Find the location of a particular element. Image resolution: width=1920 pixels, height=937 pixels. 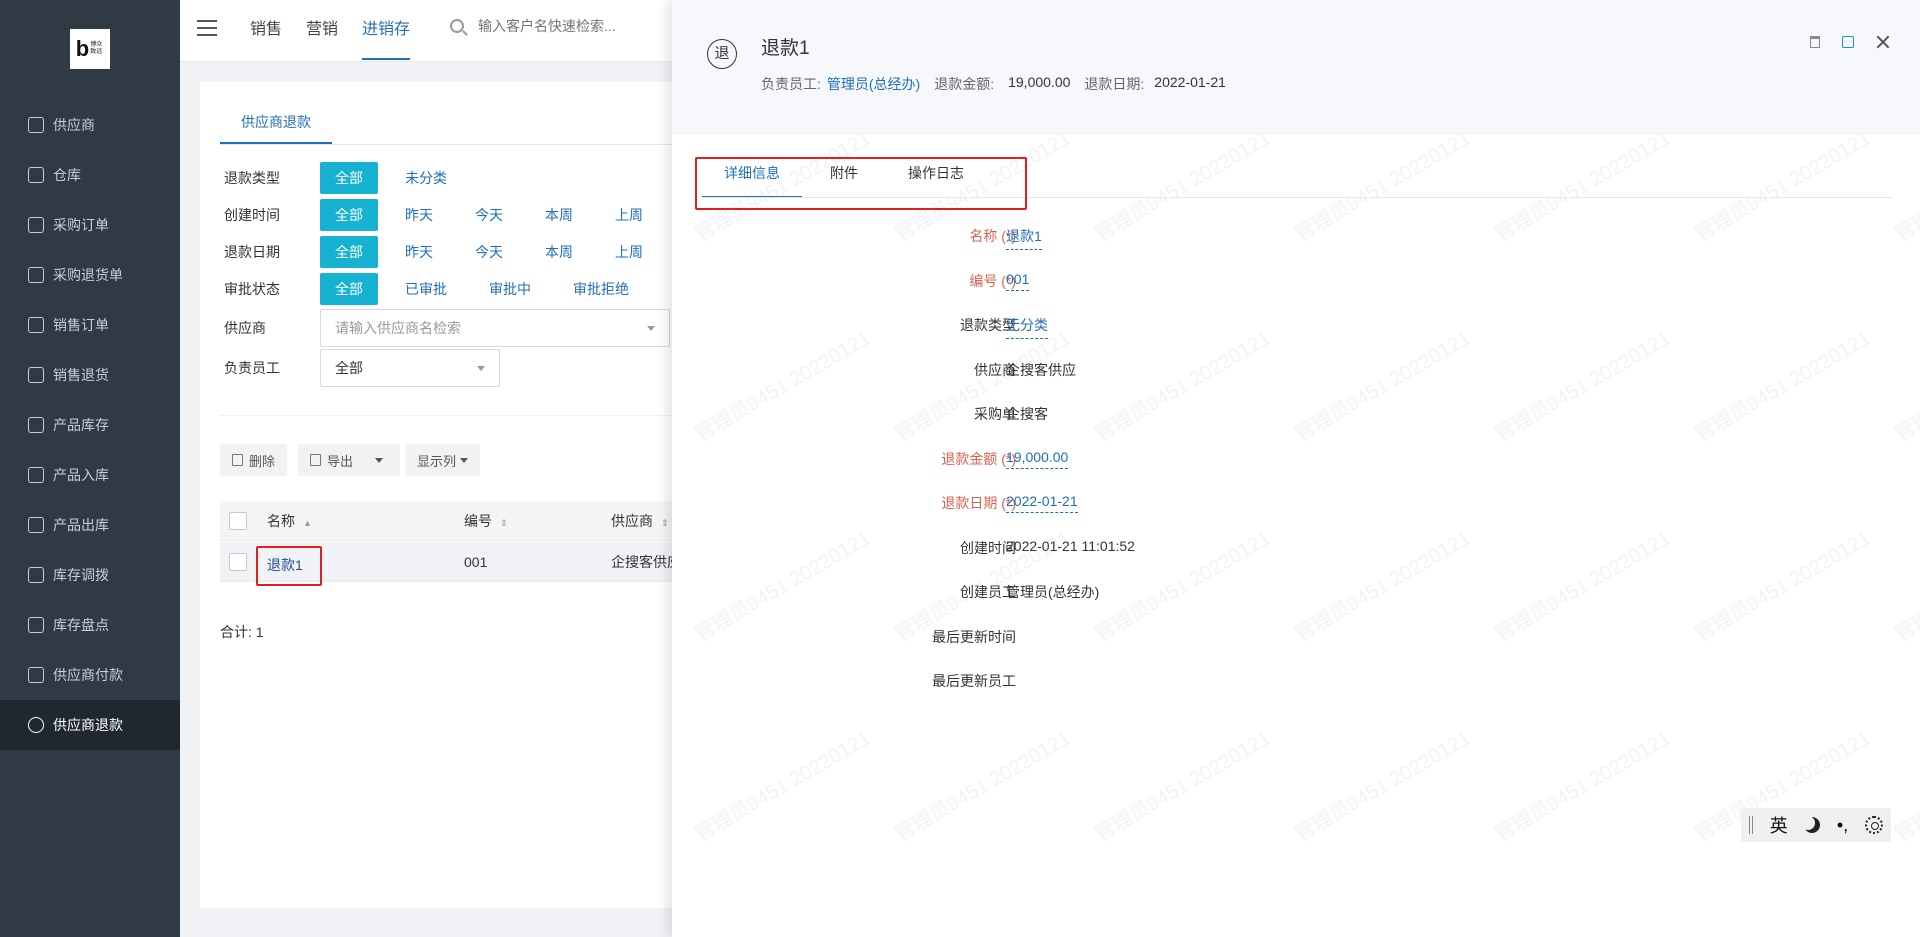

menu-toggle-icon is located at coordinates (207, 29).